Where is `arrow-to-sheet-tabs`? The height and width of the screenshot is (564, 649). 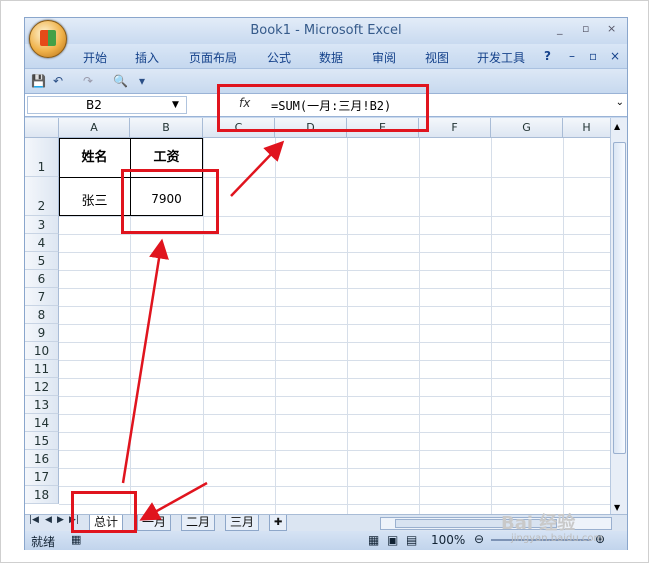
arrow-to-sheet-tabs is located at coordinates (173, 501).